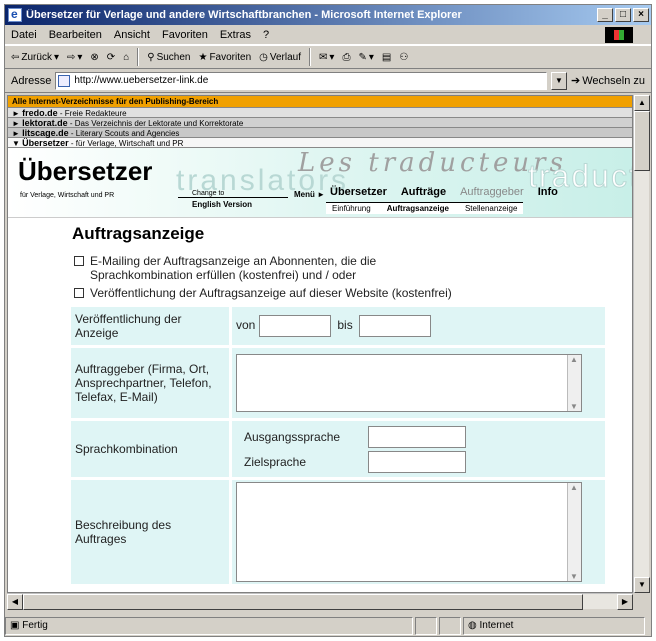 Image resolution: width=656 pixels, height=641 pixels. Describe the element at coordinates (263, 57) in the screenshot. I see `history-icon: ◷` at that location.